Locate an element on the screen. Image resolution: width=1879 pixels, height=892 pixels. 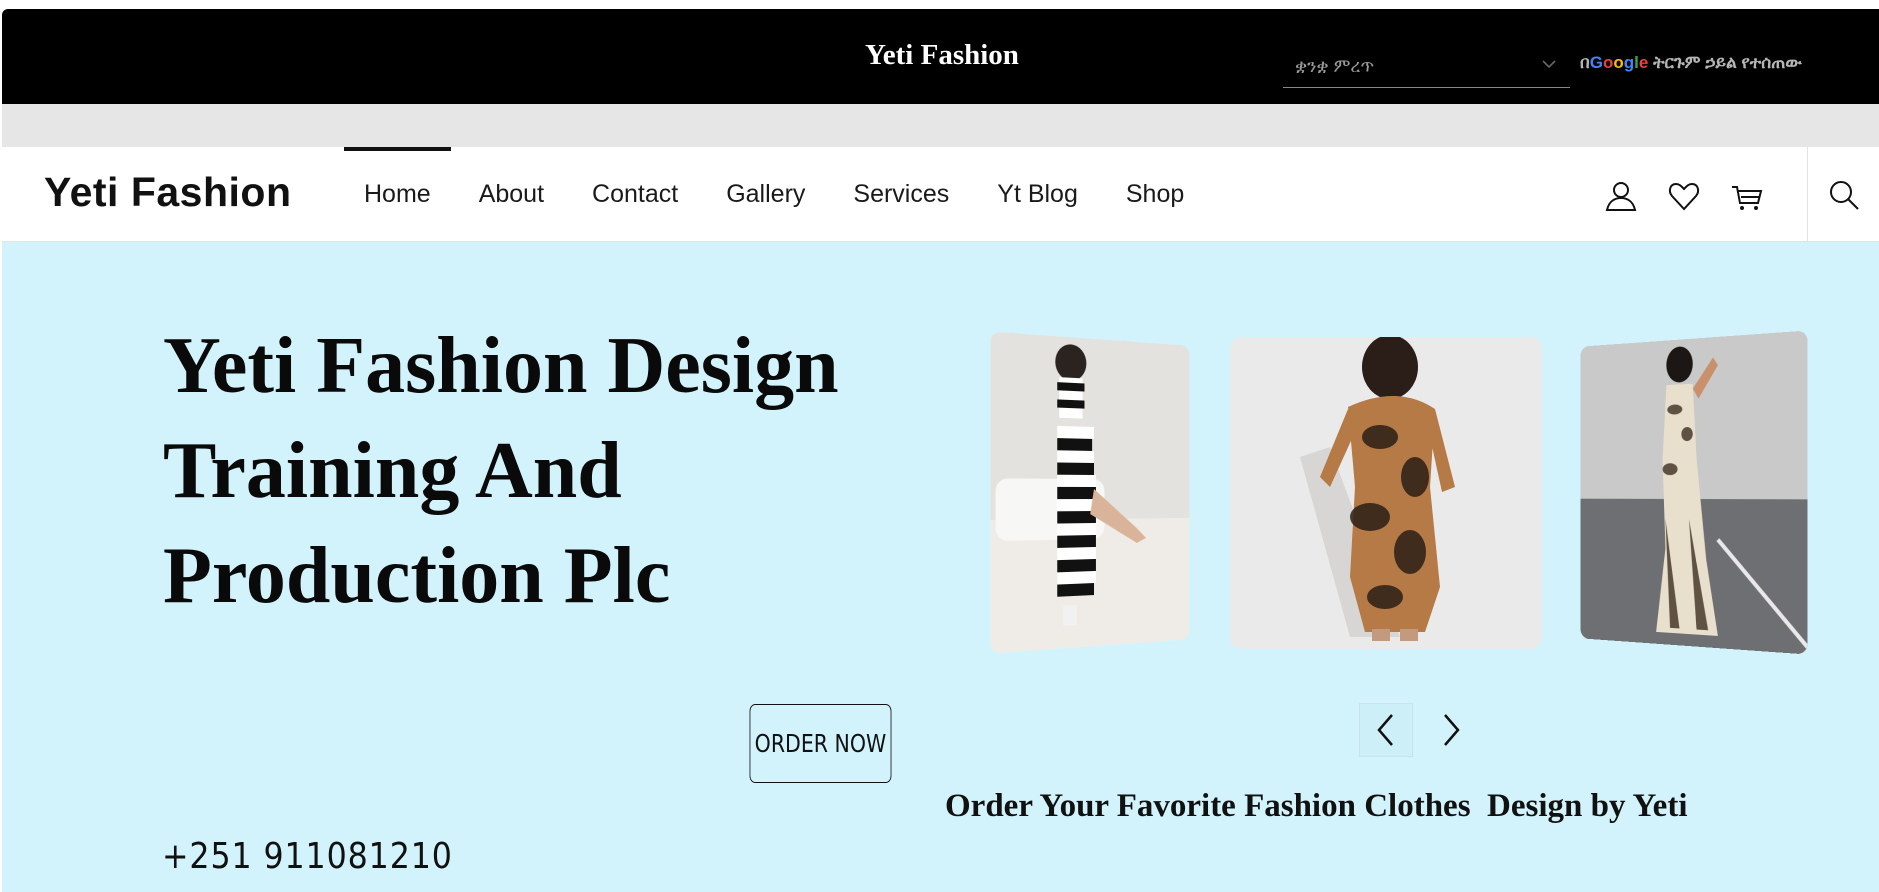
spacer-strip is located at coordinates (940, 125).